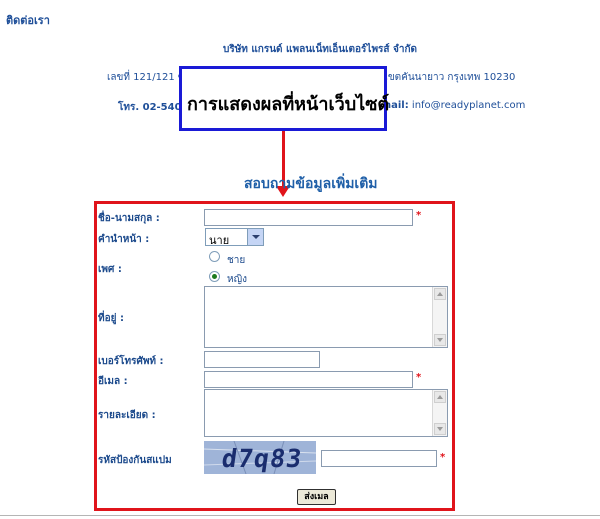 The width and height of the screenshot is (600, 519). I want to click on title-label: คำนำหน้า :, so click(124, 239).